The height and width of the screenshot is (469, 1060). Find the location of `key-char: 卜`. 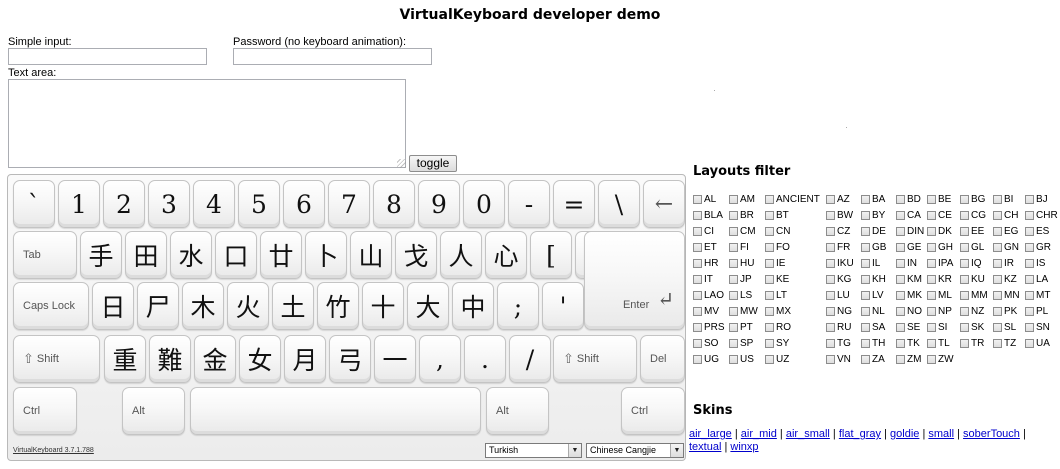

key-char: 卜 is located at coordinates (326, 255).